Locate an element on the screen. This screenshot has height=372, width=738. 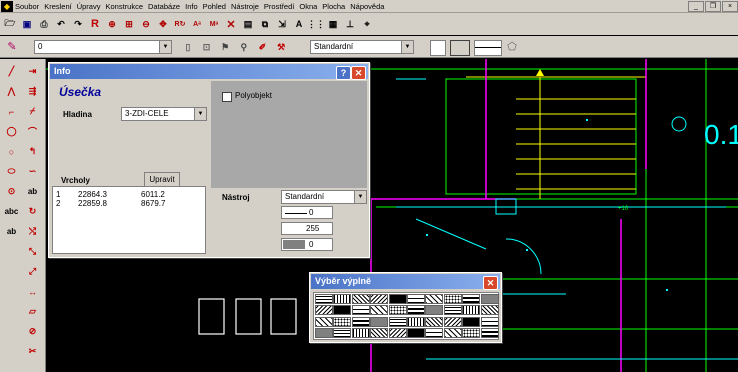
vertices-list: 1 22864.3 6011.2 2 22859.8 8679.7 is located at coordinates (129, 220).